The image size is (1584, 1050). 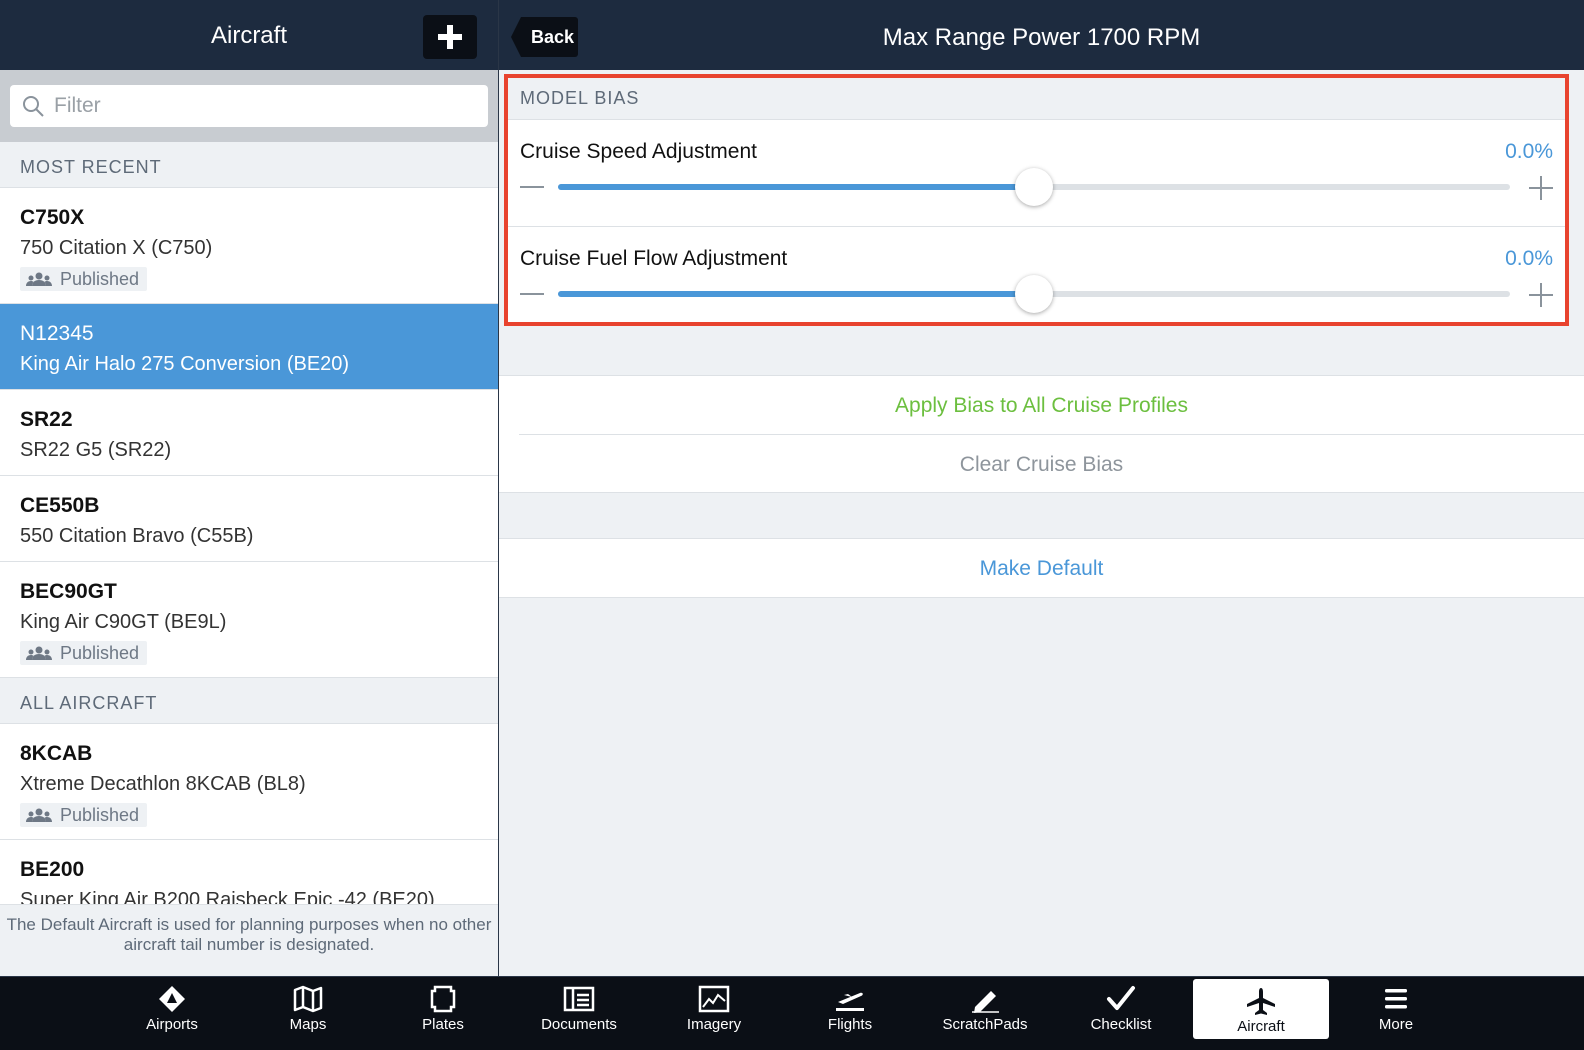 I want to click on tab-checklist: Checklist, so click(x=1121, y=1008).